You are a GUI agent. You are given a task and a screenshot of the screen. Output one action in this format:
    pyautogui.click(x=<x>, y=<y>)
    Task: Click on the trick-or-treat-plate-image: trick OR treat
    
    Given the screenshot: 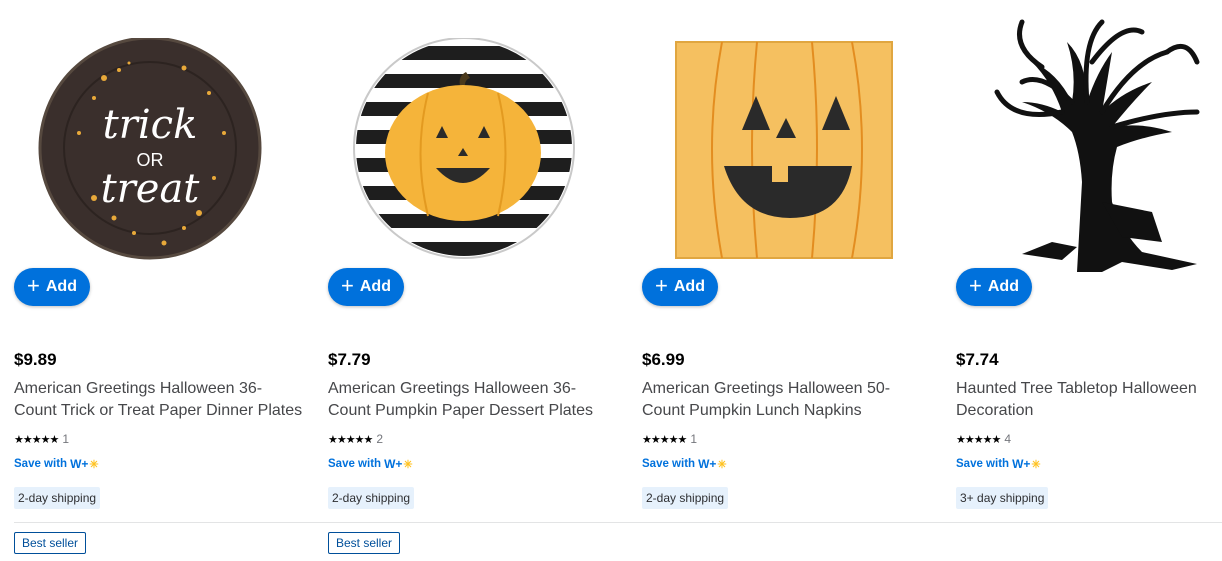 What is the action you would take?
    pyautogui.click(x=150, y=149)
    